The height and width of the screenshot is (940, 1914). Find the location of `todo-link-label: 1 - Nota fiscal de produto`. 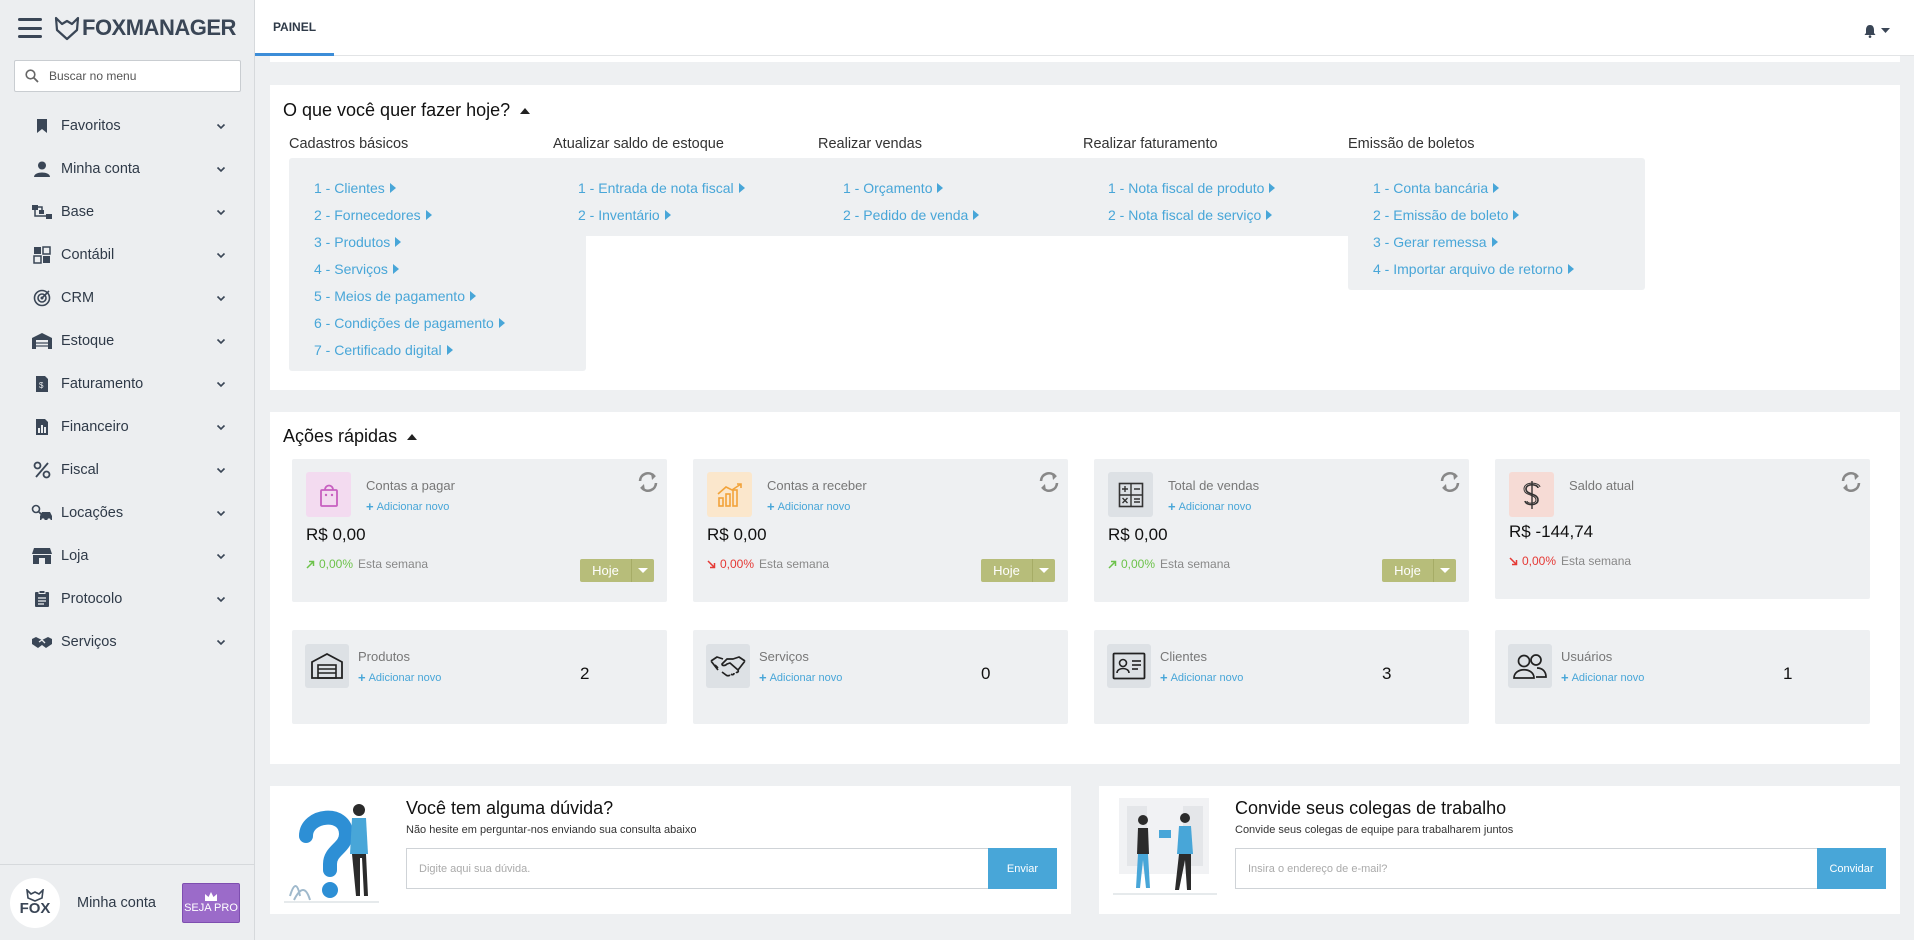

todo-link-label: 1 - Nota fiscal de produto is located at coordinates (1186, 187).